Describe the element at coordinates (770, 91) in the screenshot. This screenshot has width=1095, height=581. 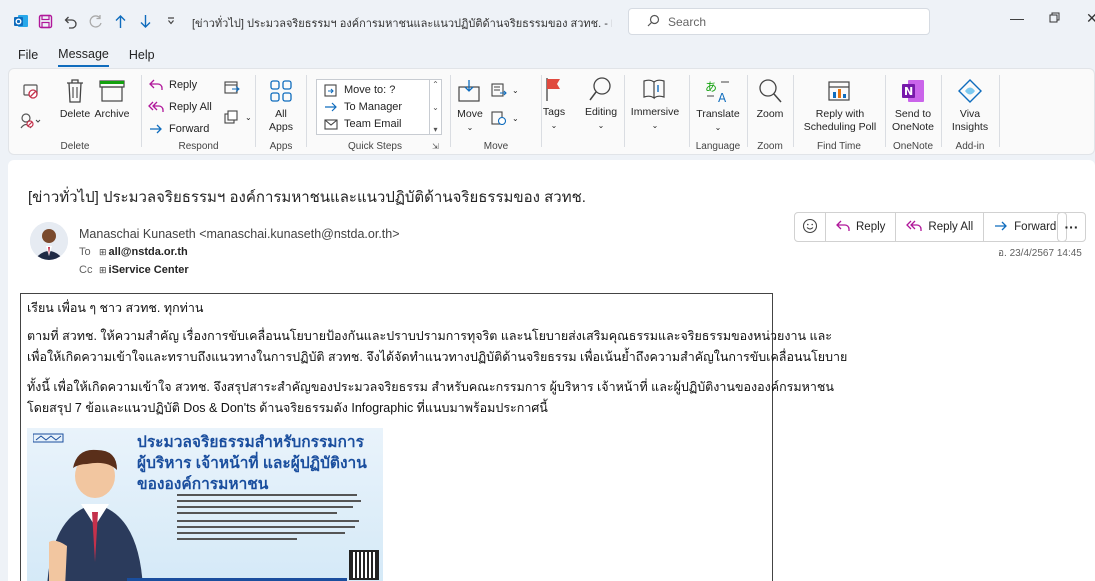
I see `zoom-icon` at that location.